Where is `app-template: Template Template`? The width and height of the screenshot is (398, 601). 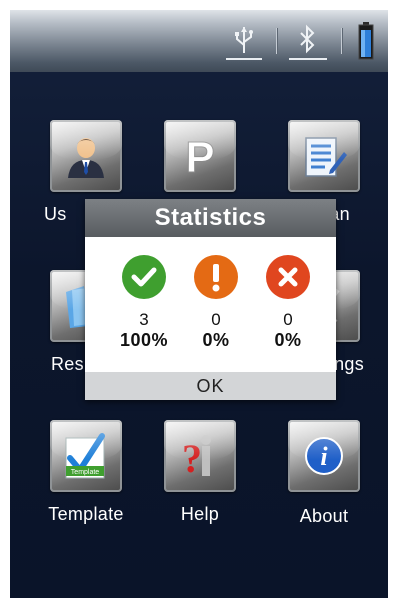
app-template: Template Template is located at coordinates (86, 472).